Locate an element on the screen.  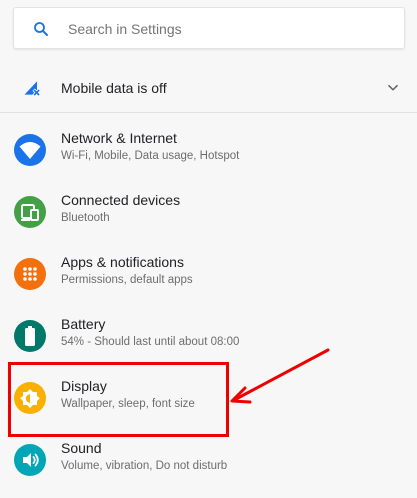
item-title: Battery is located at coordinates (83, 324).